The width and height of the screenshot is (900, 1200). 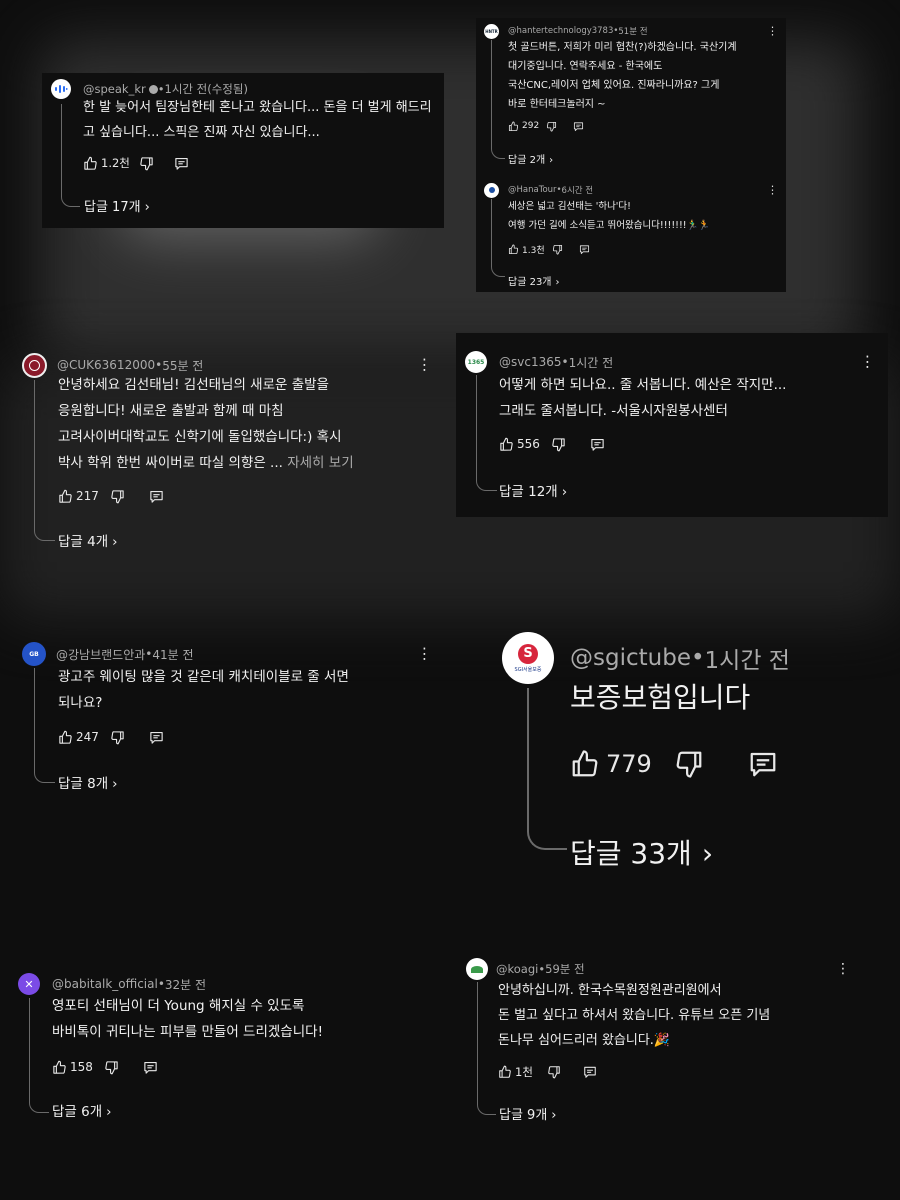 I want to click on like-button: 247, so click(x=78, y=737).